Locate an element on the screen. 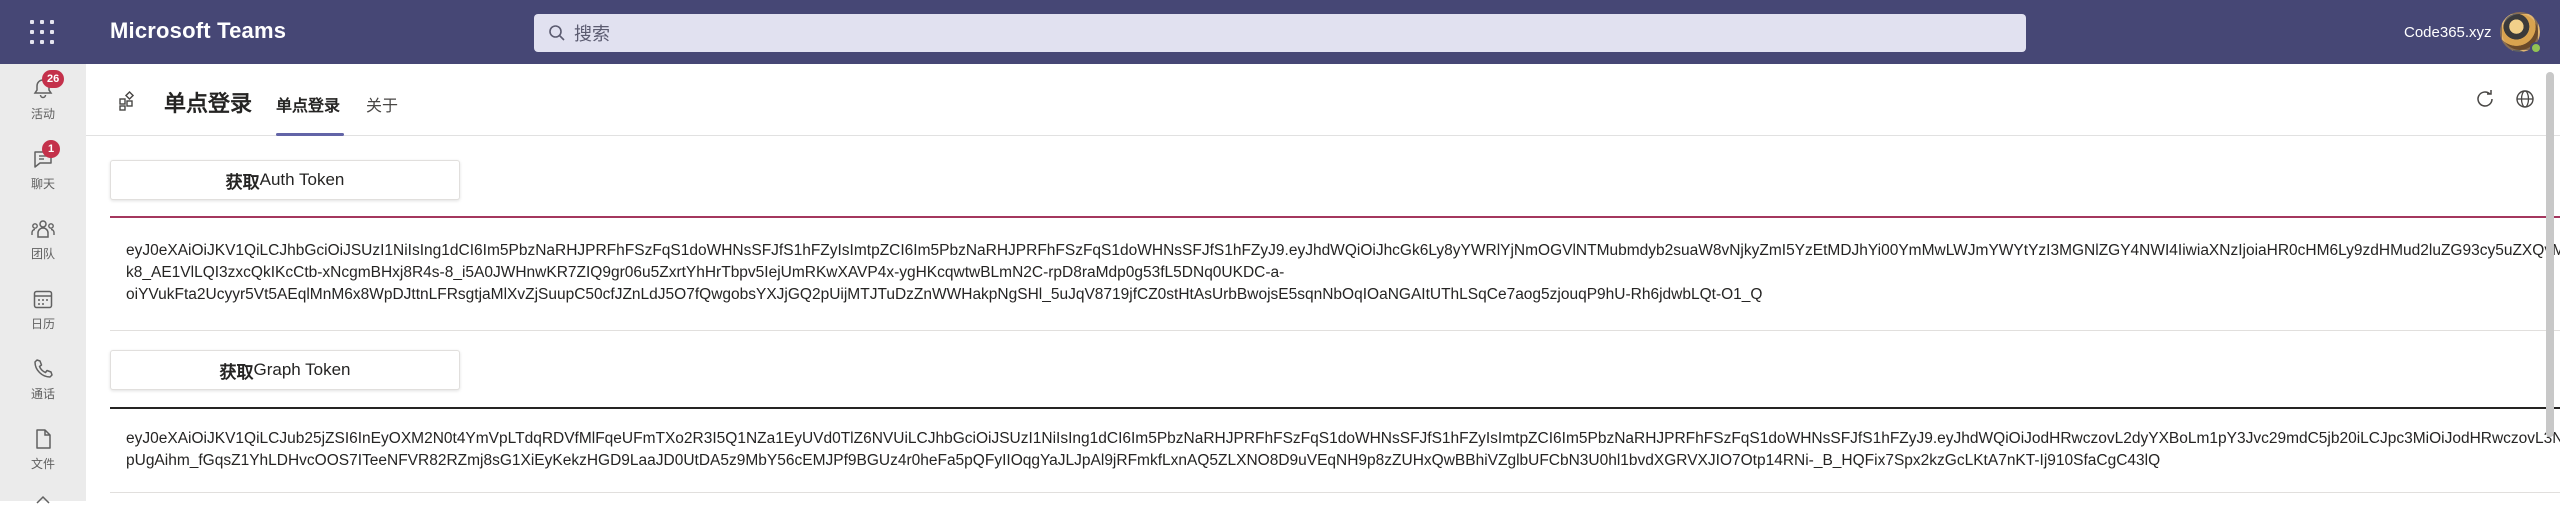 Image resolution: width=2560 pixels, height=510 pixels. rail-label: 日历 is located at coordinates (42, 323).